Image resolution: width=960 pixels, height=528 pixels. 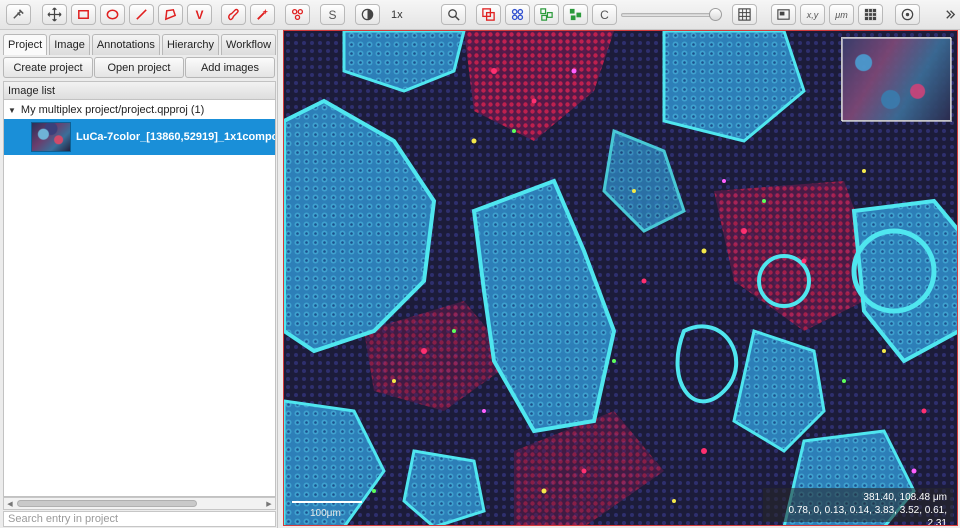 I want to click on show-tma-grid-icon, so click(x=517, y=14).